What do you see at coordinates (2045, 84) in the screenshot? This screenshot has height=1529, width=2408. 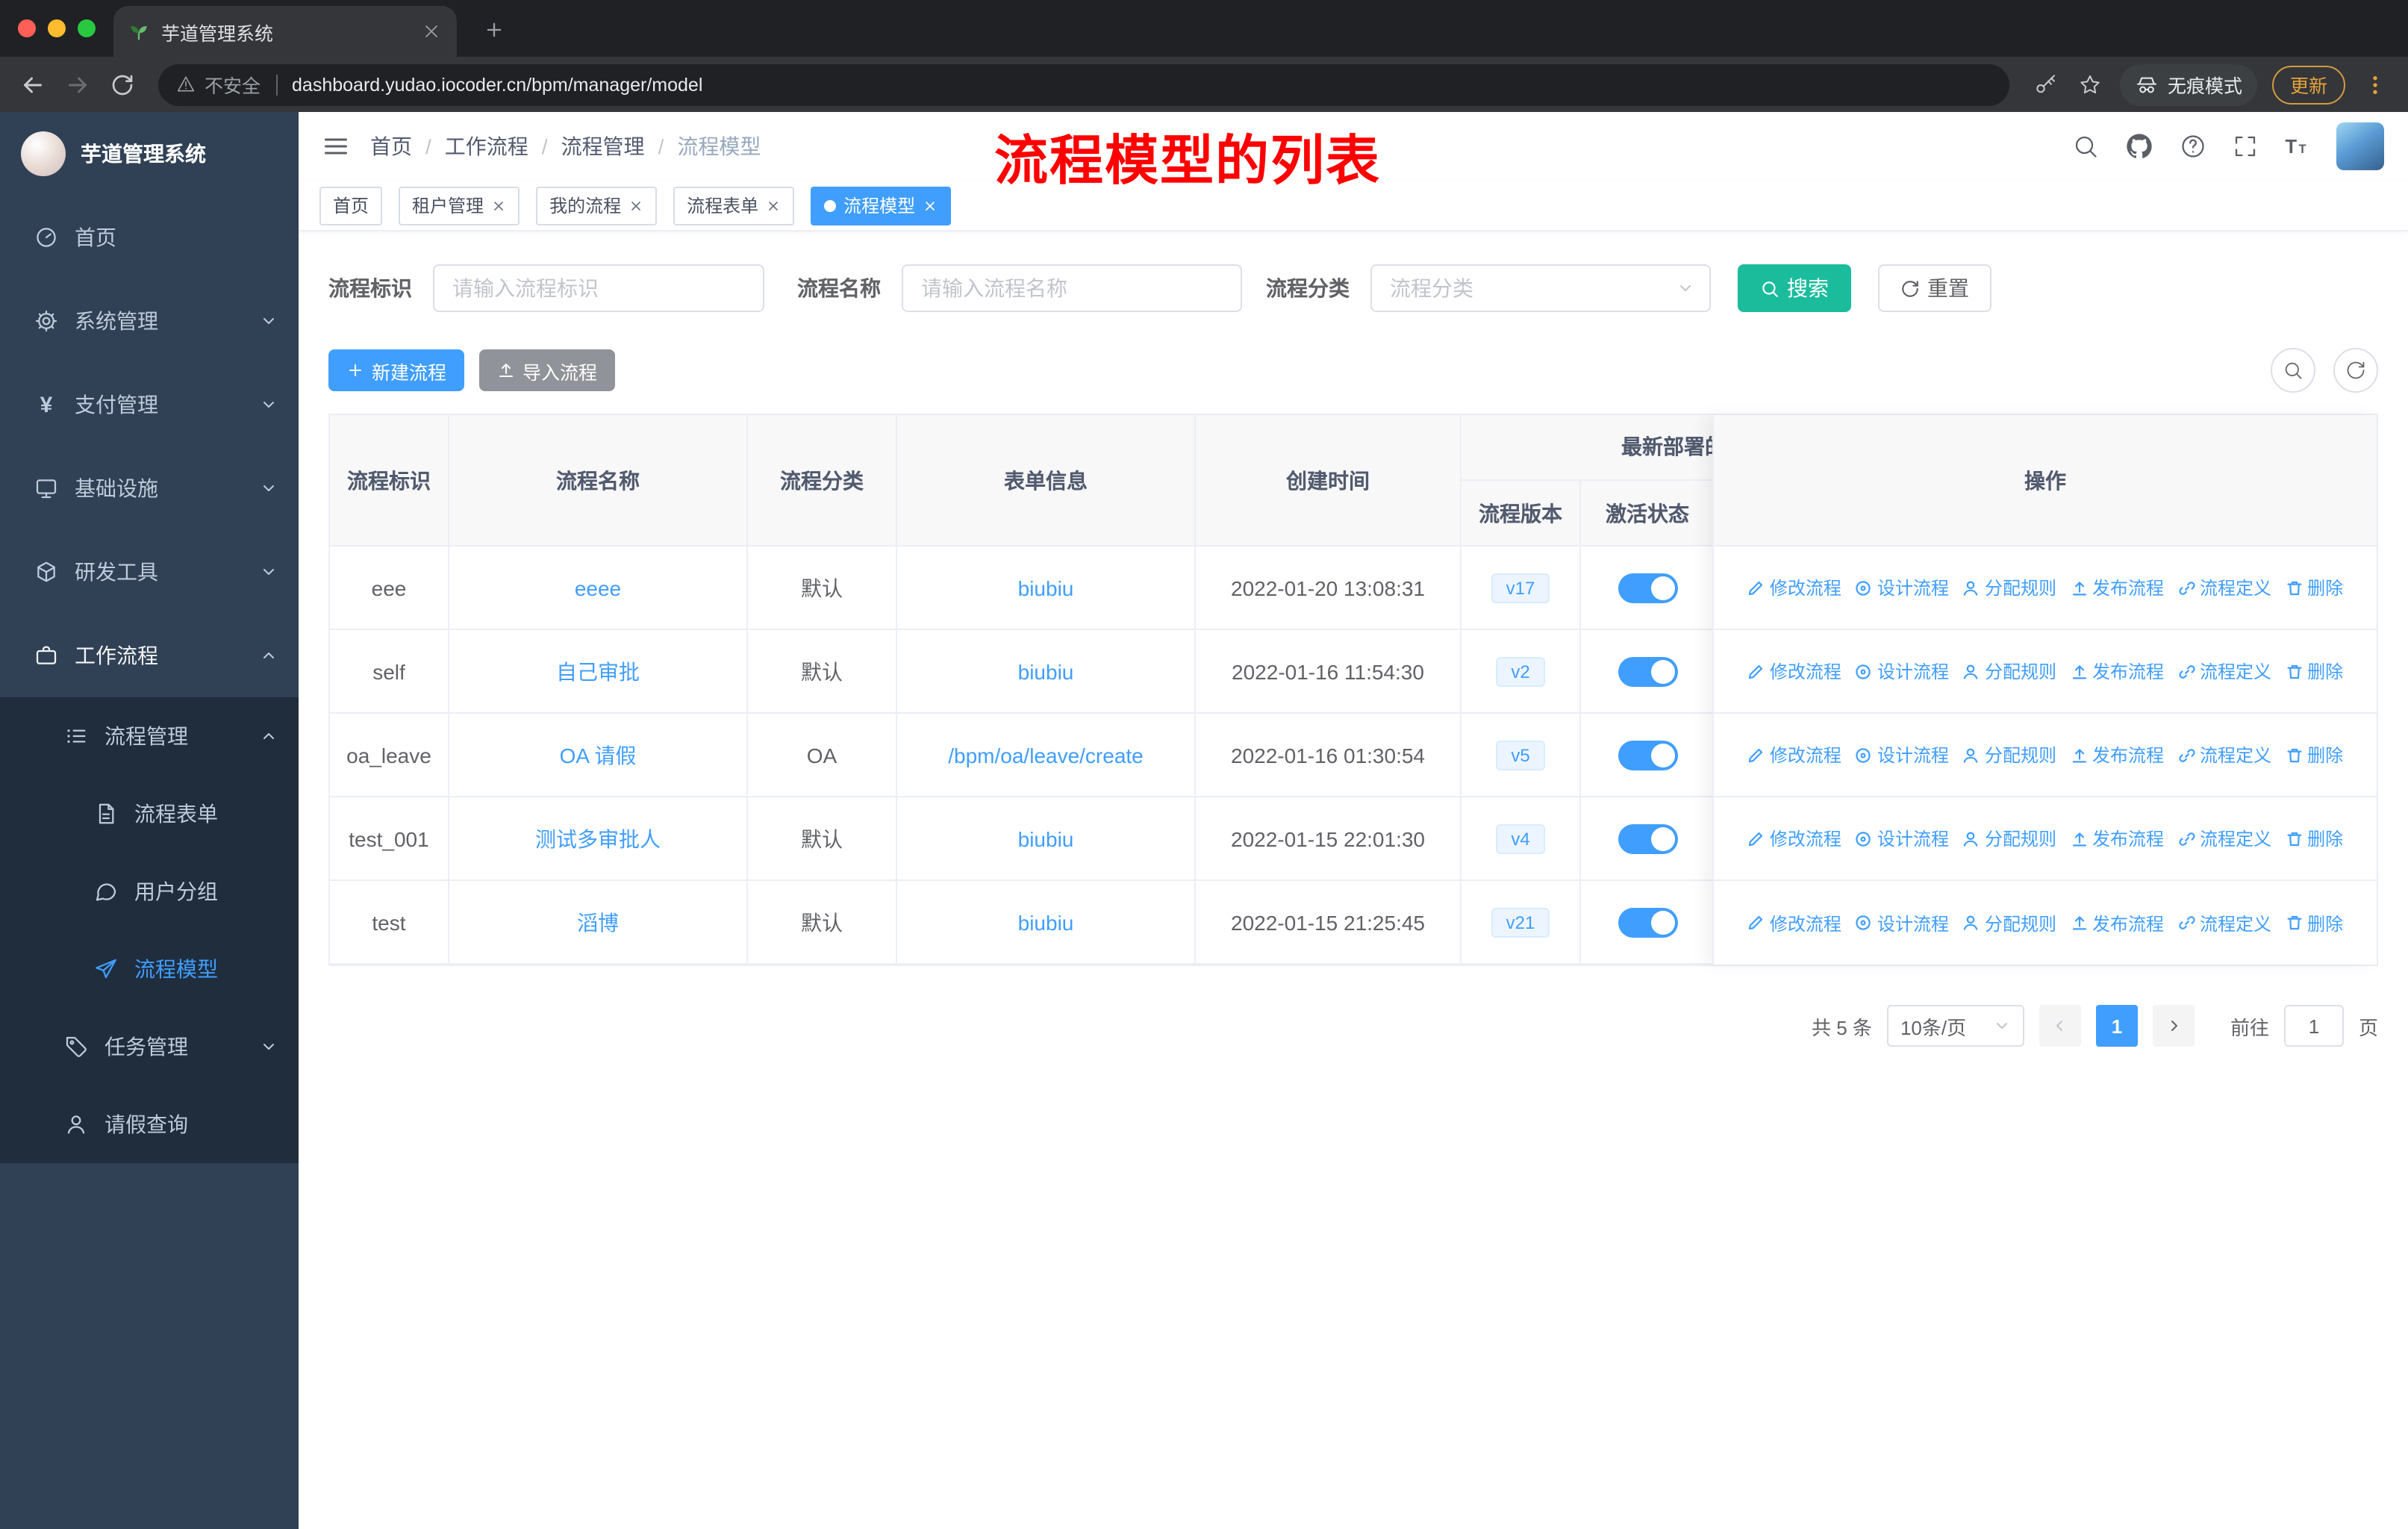 I see `password-key-icon` at bounding box center [2045, 84].